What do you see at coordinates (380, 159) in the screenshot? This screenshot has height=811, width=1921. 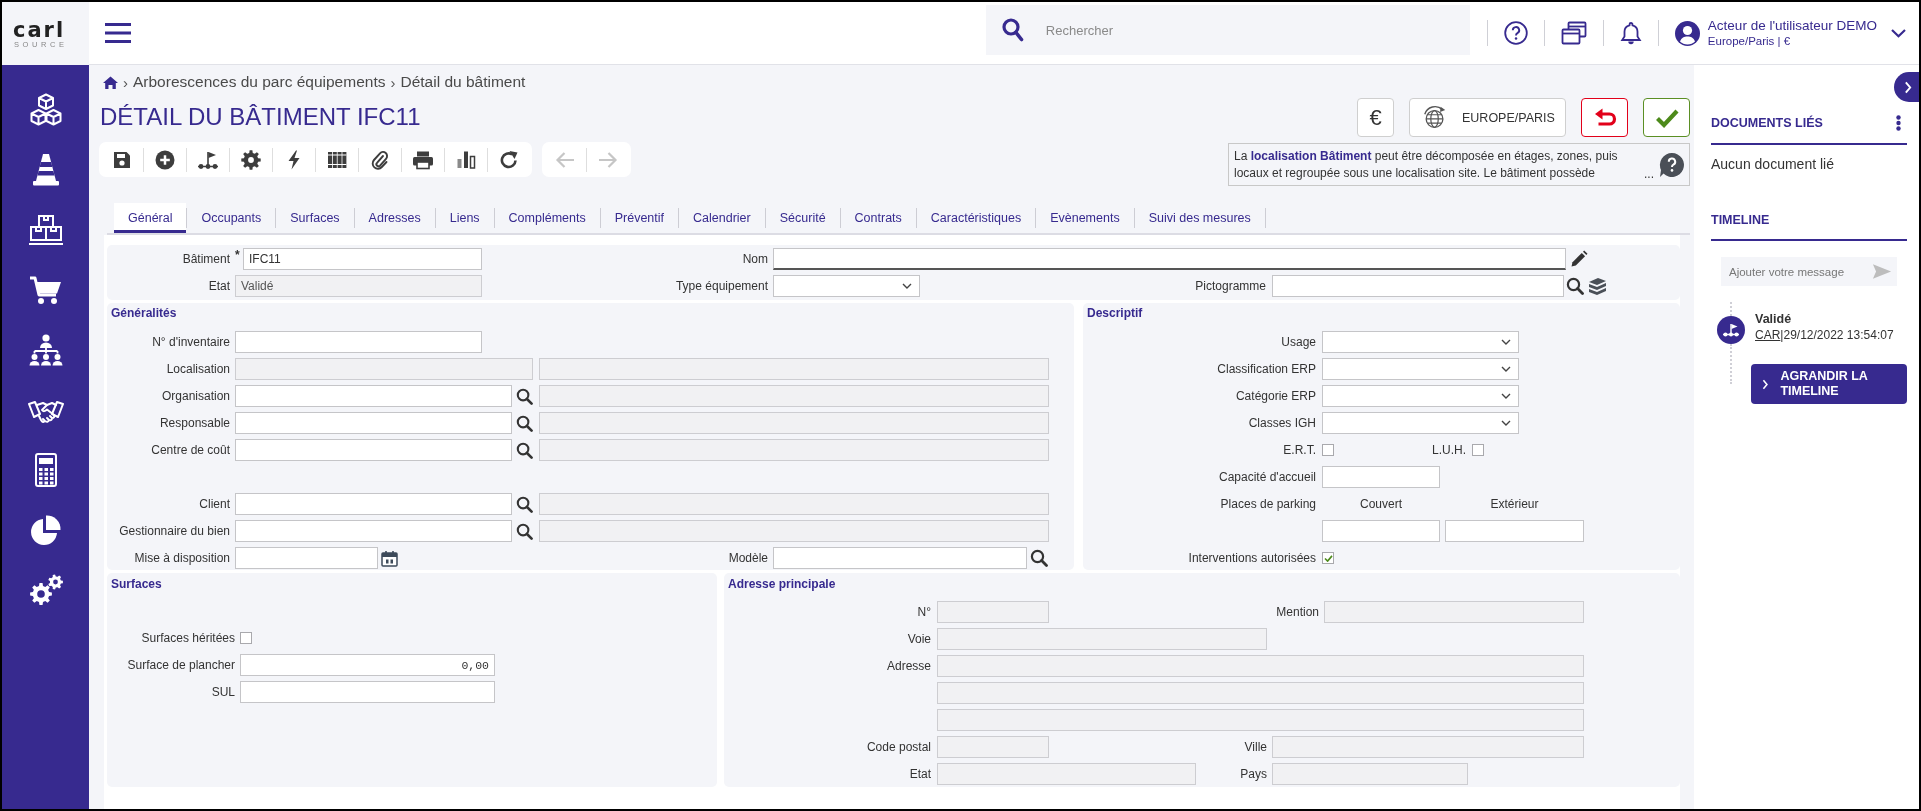 I see `paperclip-icon` at bounding box center [380, 159].